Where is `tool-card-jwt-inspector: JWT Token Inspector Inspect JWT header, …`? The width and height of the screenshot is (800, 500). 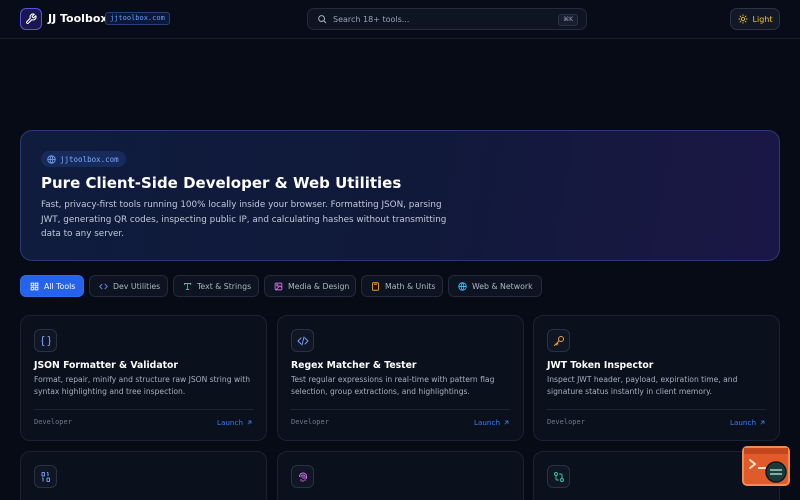
tool-card-jwt-inspector: JWT Token Inspector Inspect JWT header, … is located at coordinates (656, 378).